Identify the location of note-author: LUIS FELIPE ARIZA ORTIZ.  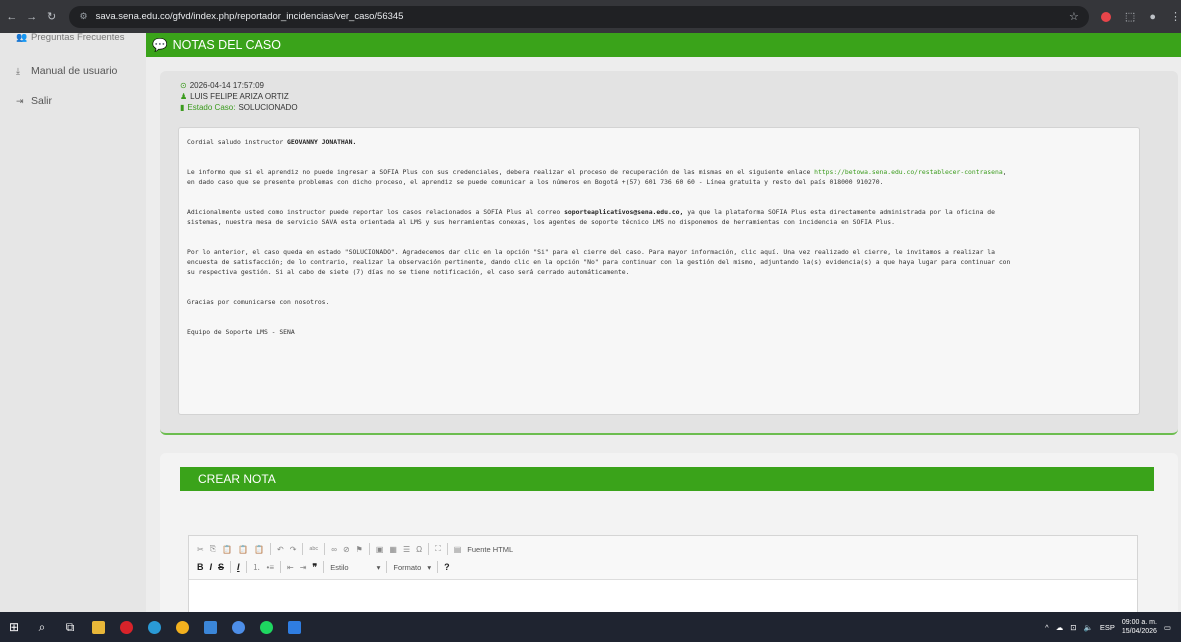
(239, 96).